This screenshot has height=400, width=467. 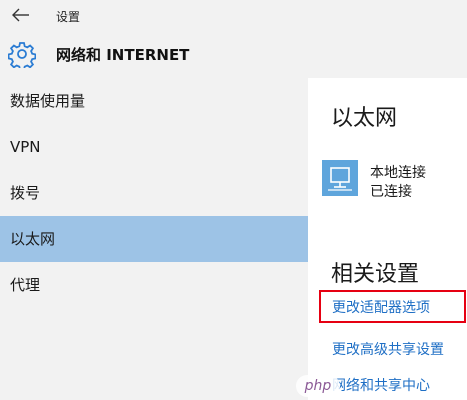 I want to click on ethernet-title: 以太网, so click(x=364, y=118).